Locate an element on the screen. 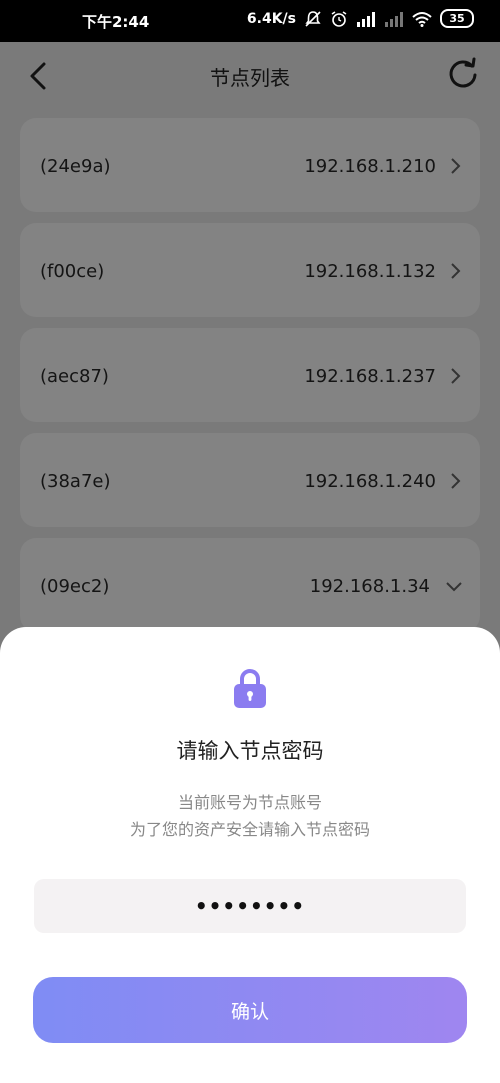 This screenshot has width=500, height=1083. dialog-description-line-1: 当前账号为节点账号 is located at coordinates (249, 802).